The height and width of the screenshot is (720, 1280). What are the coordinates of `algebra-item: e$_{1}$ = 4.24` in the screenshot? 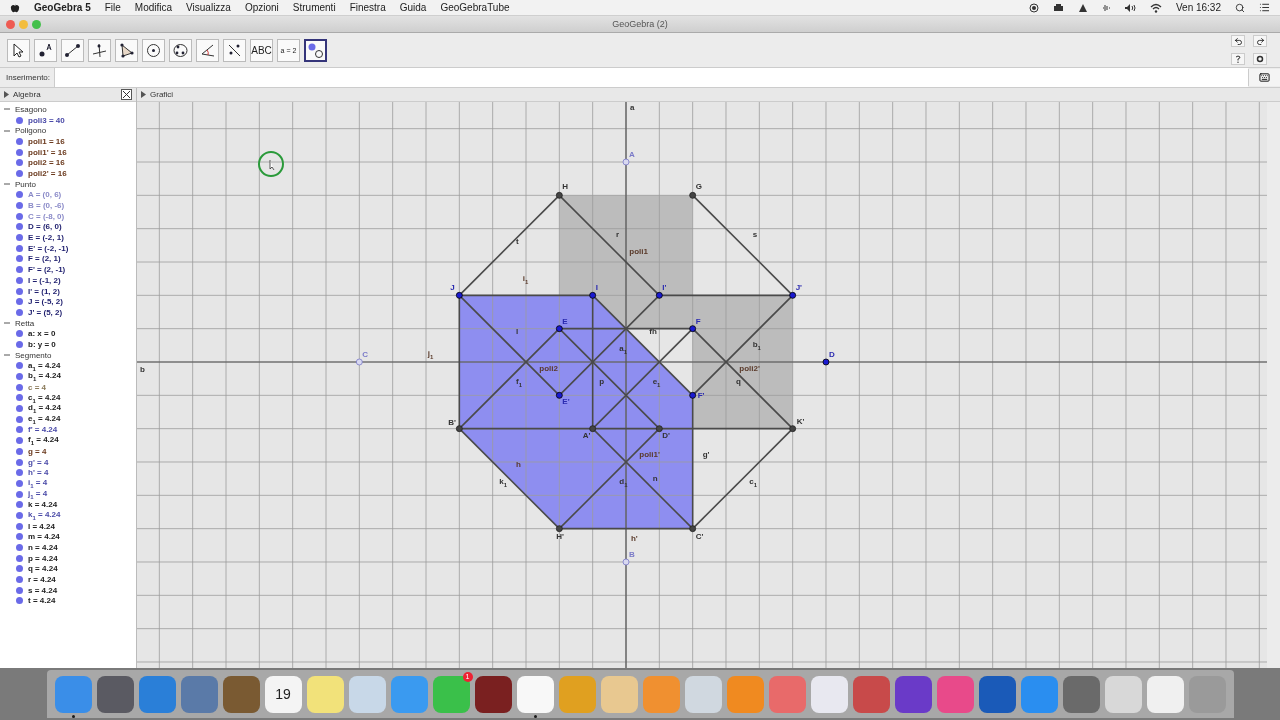 It's located at (44, 419).